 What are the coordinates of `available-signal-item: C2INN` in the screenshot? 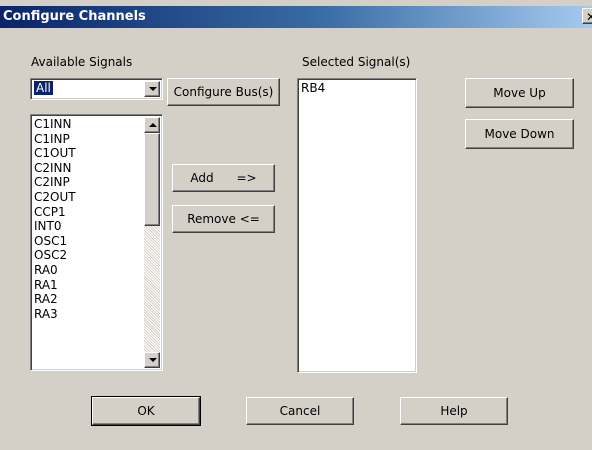 It's located at (55, 168).